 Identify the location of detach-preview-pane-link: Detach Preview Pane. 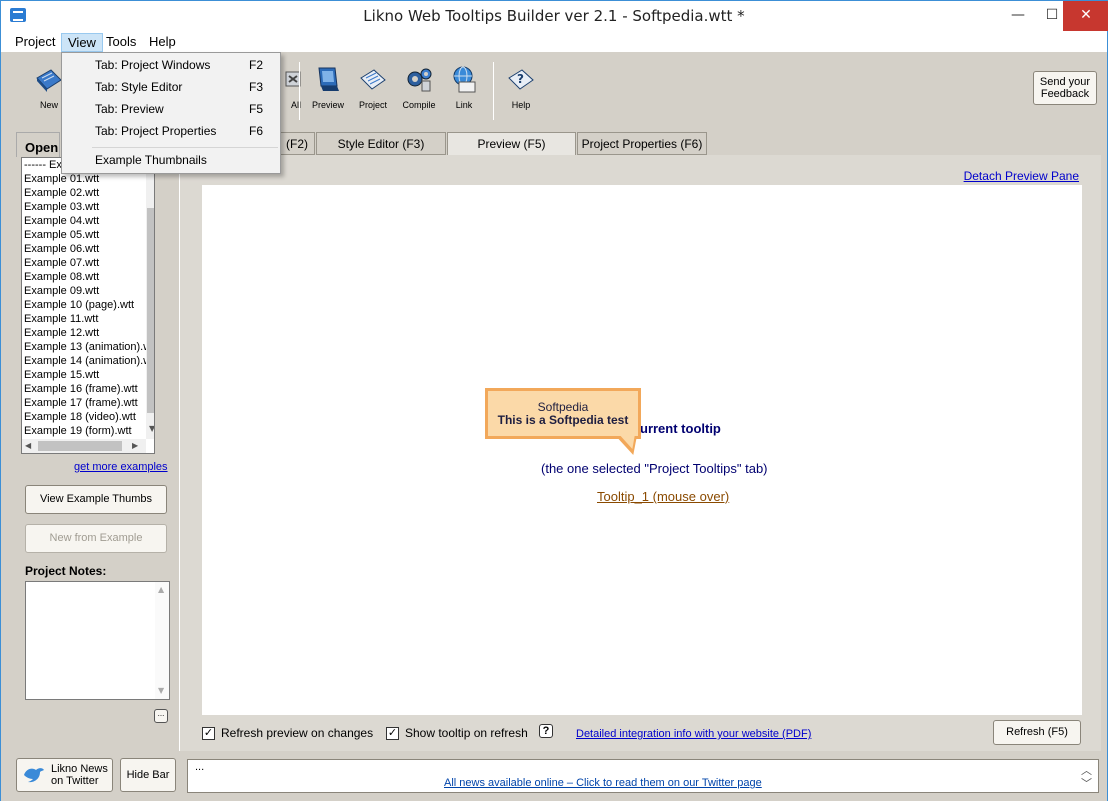
(1021, 176).